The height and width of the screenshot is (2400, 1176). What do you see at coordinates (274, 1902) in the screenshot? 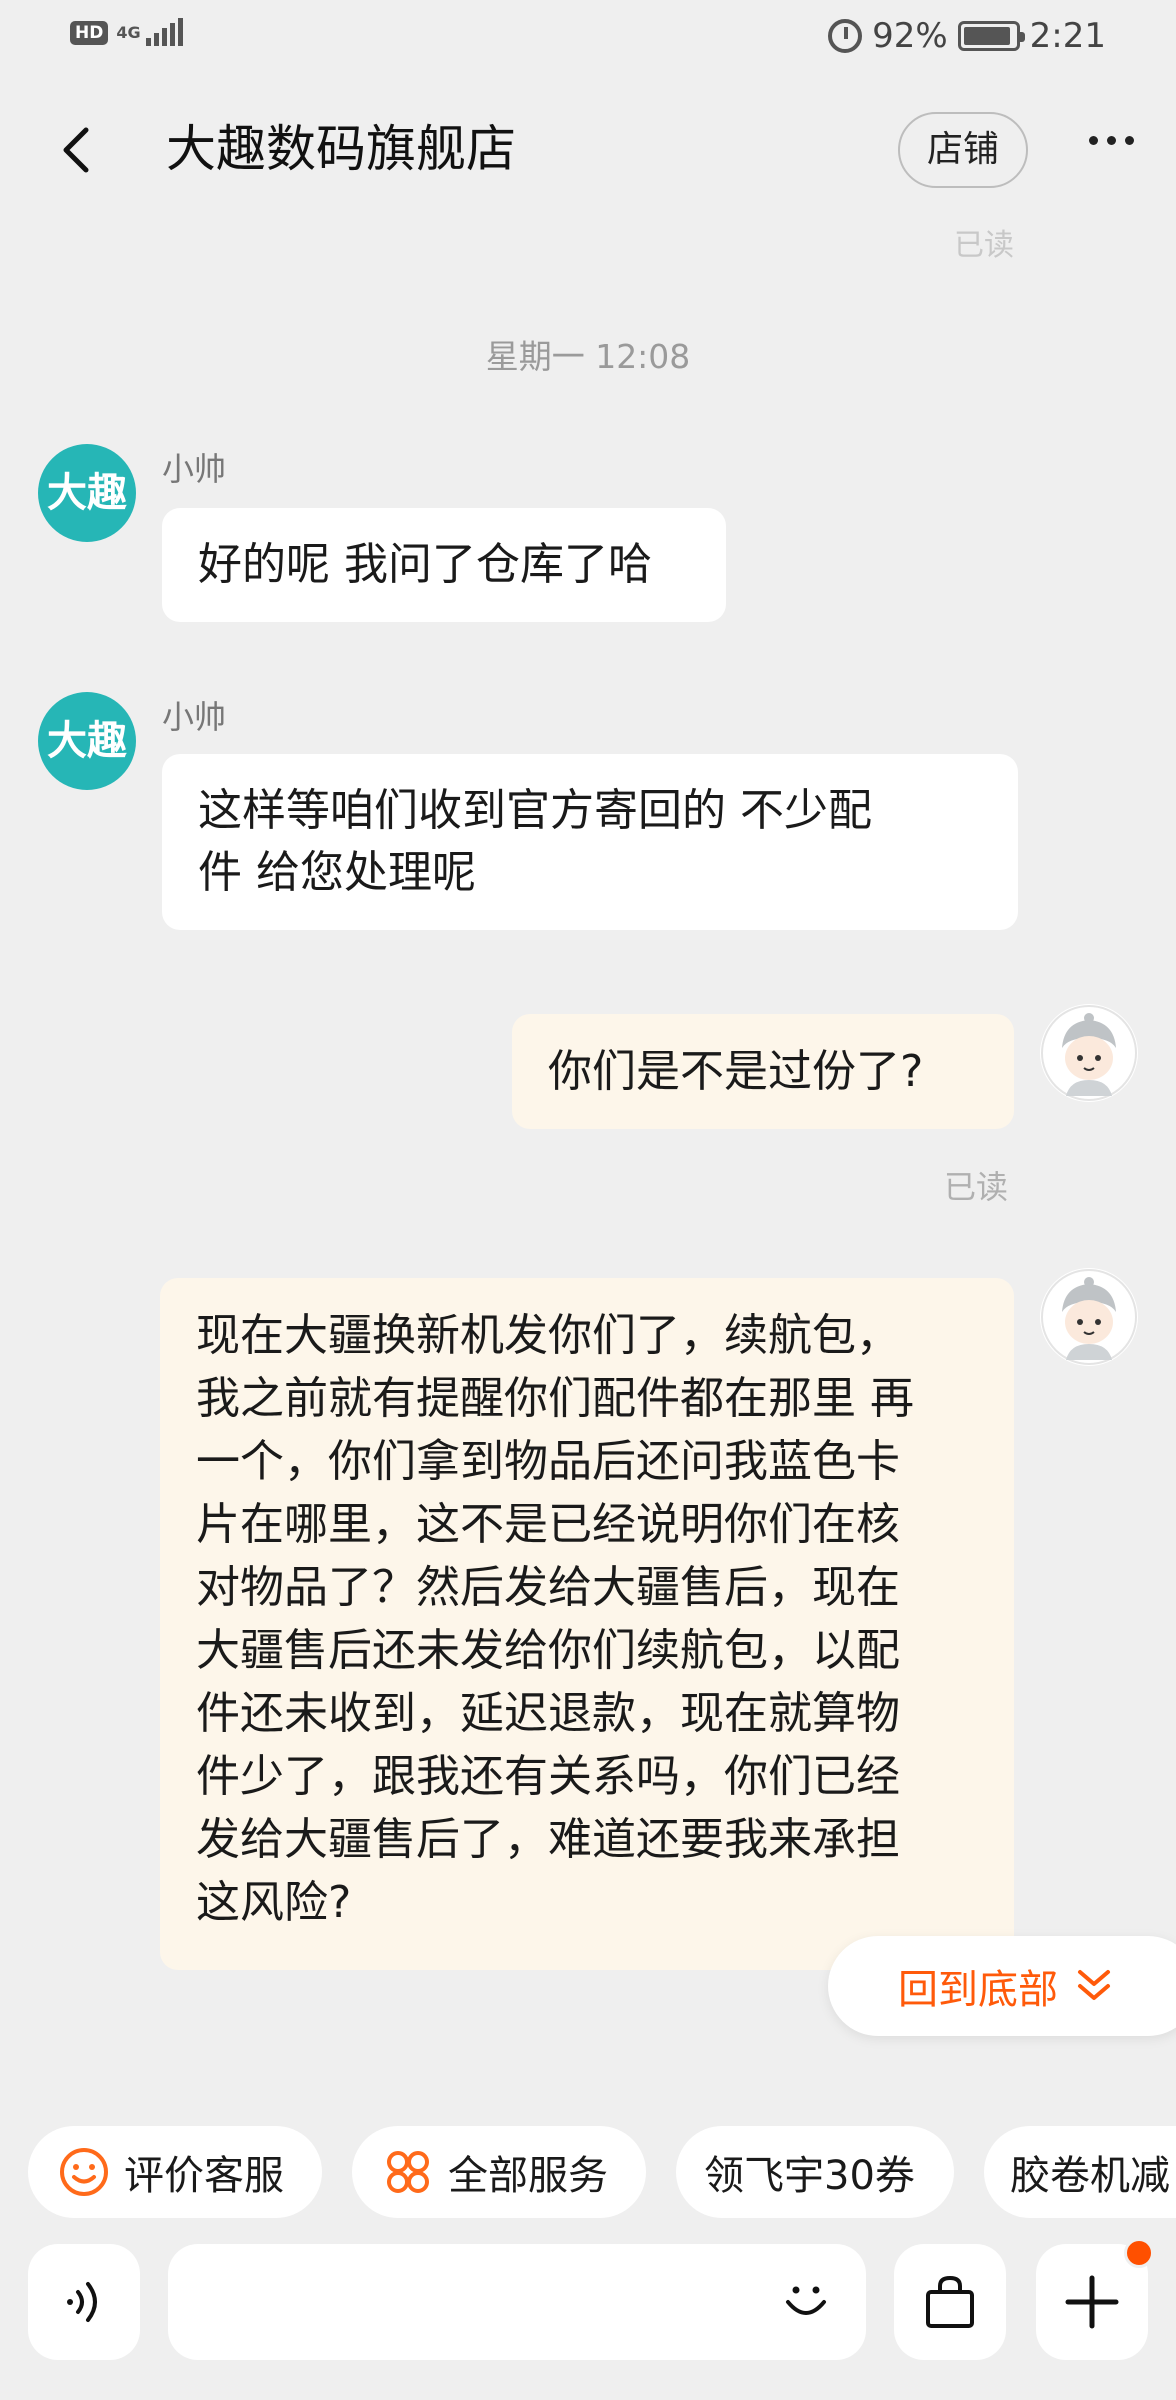
I see `message-line: 这风险?` at bounding box center [274, 1902].